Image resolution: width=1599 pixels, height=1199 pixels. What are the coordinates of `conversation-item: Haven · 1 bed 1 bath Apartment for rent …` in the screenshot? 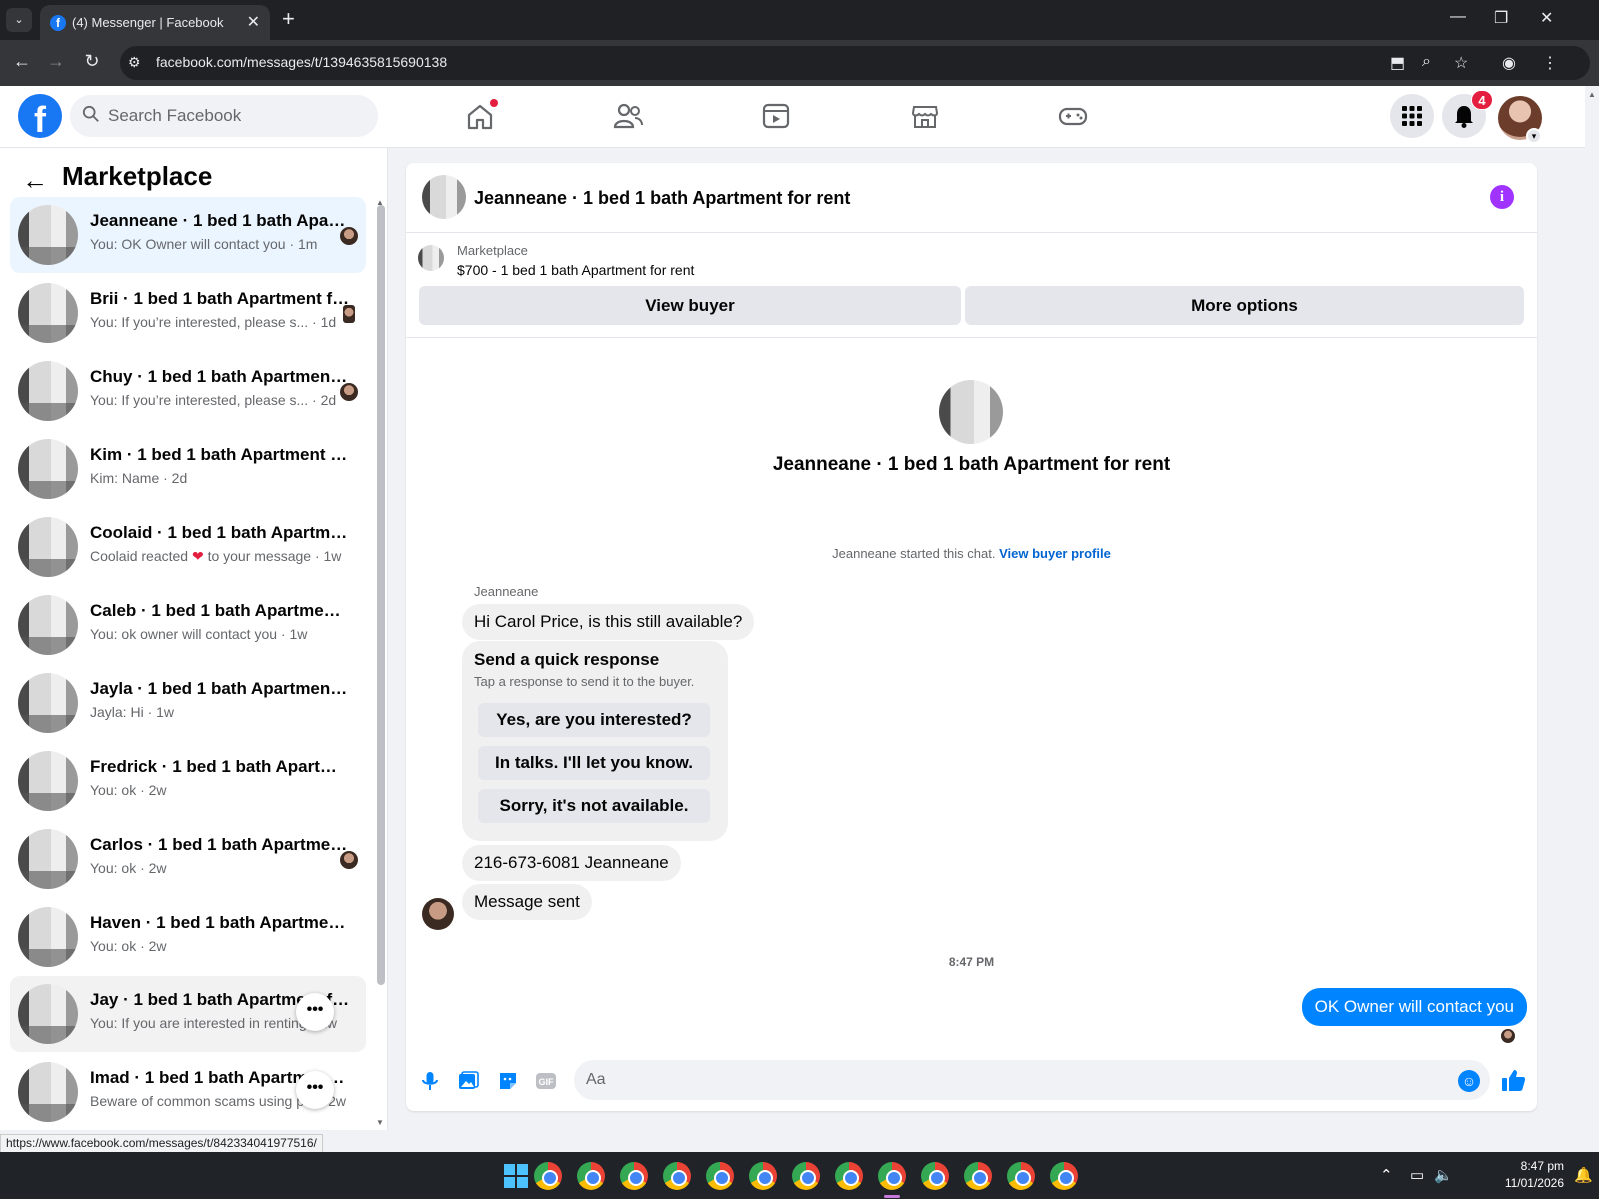 It's located at (188, 937).